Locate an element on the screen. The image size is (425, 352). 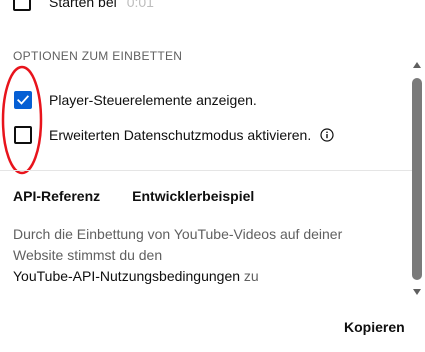
show-player-controls-checkbox is located at coordinates (23, 100).